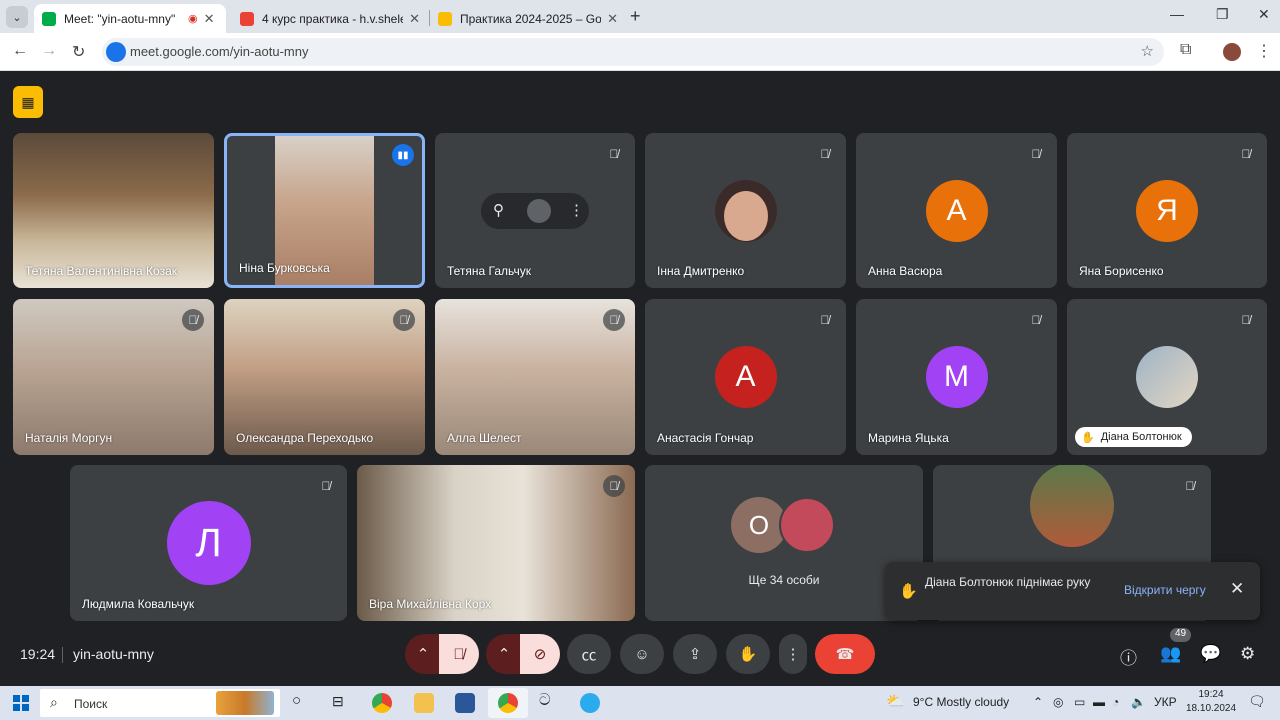 The width and height of the screenshot is (1280, 720). Describe the element at coordinates (1167, 210) in the screenshot. I see `participant-tile: 🎙̸ Я Яна Борисенко` at that location.